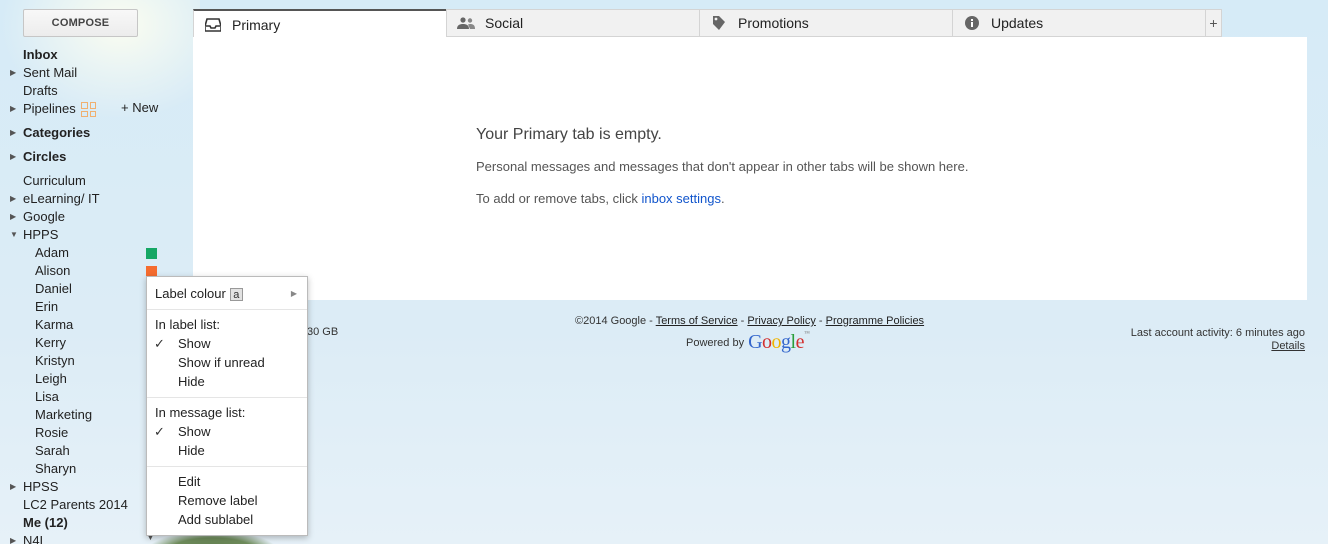 The width and height of the screenshot is (1328, 544). What do you see at coordinates (14, 235) in the screenshot?
I see `collapse-arrow-icon: ▼` at bounding box center [14, 235].